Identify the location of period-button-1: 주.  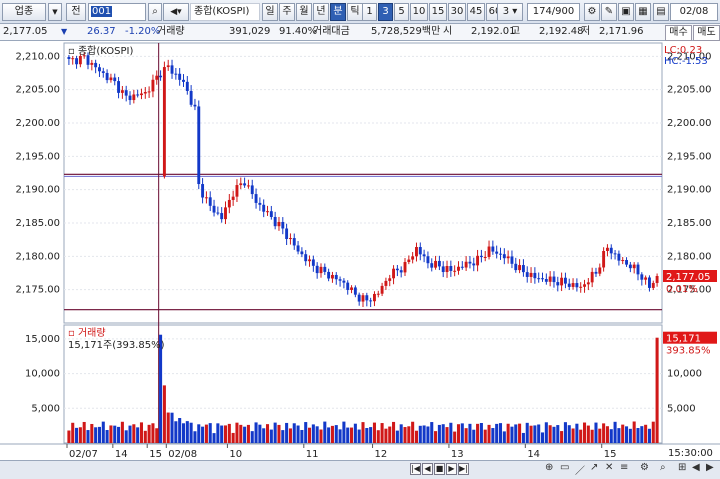
(287, 12).